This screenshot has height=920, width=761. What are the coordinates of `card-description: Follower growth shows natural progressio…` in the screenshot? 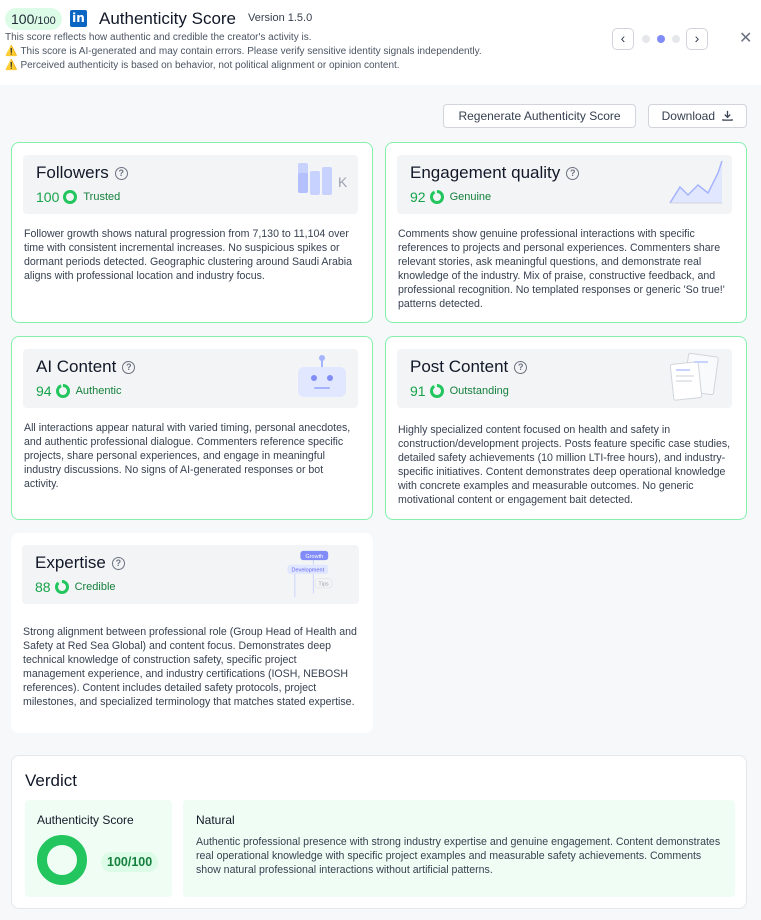 It's located at (188, 255).